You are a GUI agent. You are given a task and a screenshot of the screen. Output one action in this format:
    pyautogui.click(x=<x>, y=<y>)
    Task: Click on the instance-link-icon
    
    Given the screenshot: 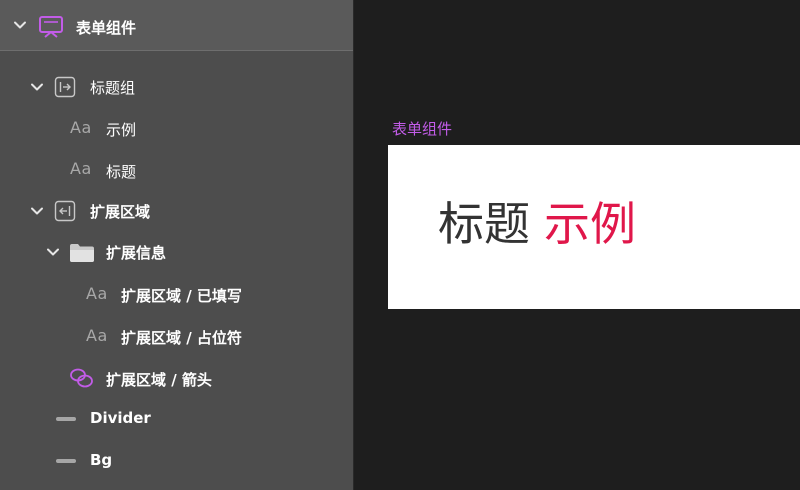 What is the action you would take?
    pyautogui.click(x=82, y=378)
    